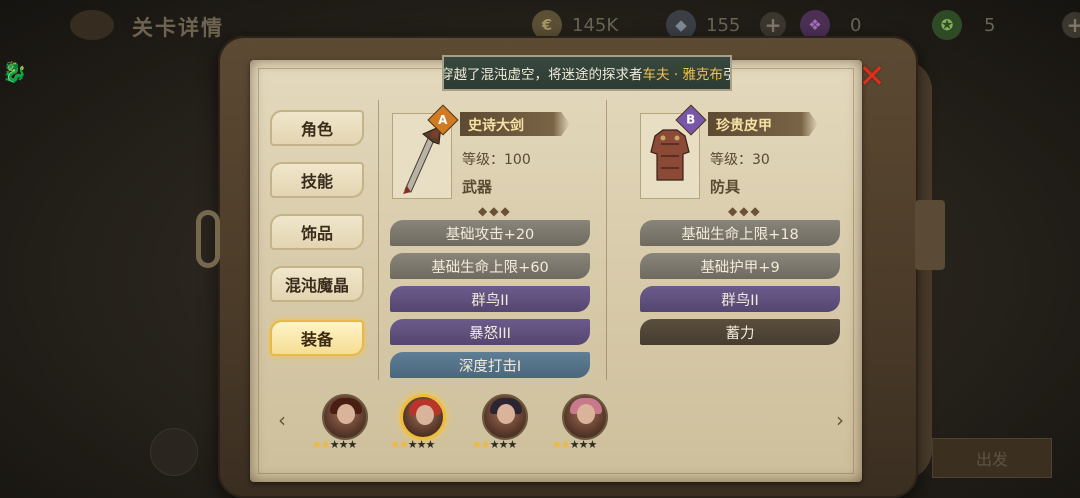  What do you see at coordinates (773, 25) in the screenshot?
I see `add-diamond-button: +` at bounding box center [773, 25].